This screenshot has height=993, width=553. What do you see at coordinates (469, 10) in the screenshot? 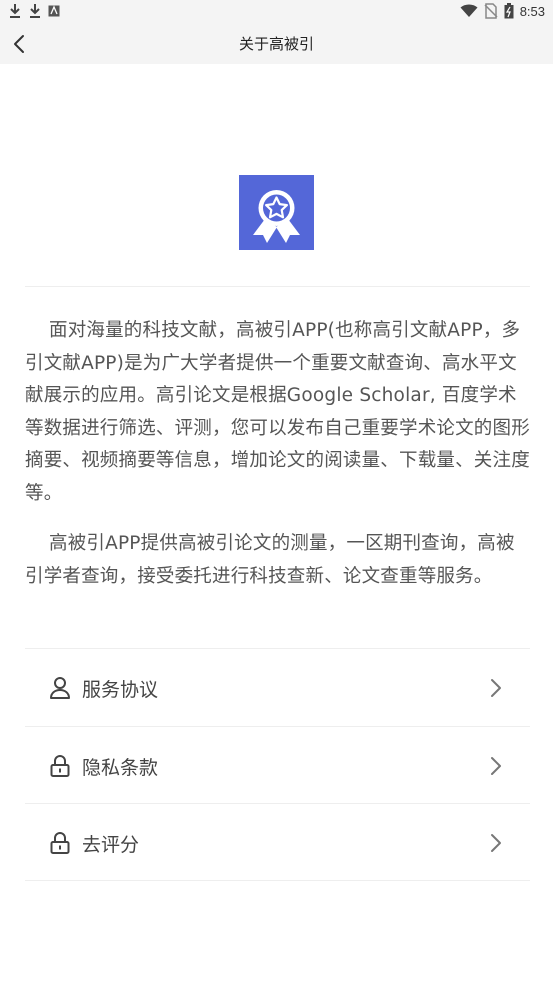
I see `wifi-icon` at bounding box center [469, 10].